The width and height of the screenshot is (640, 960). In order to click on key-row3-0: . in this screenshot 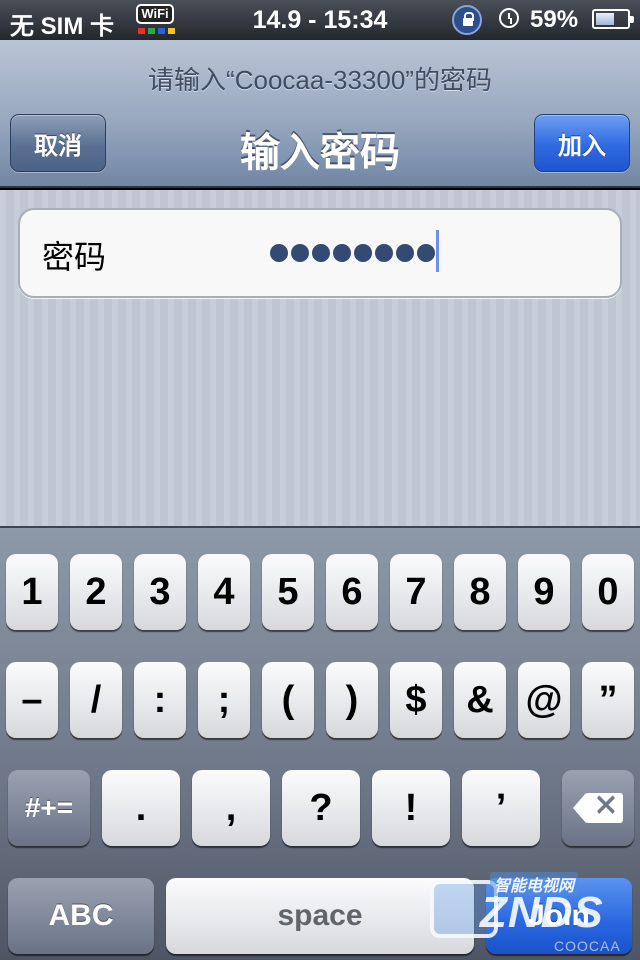, I will do `click(141, 808)`.